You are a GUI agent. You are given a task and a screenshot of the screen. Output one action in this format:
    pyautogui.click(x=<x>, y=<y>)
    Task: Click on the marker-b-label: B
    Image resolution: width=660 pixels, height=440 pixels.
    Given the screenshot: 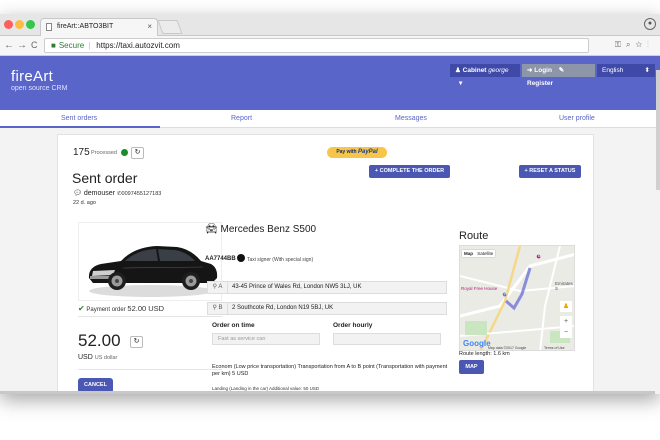 What is the action you would take?
    pyautogui.click(x=540, y=255)
    